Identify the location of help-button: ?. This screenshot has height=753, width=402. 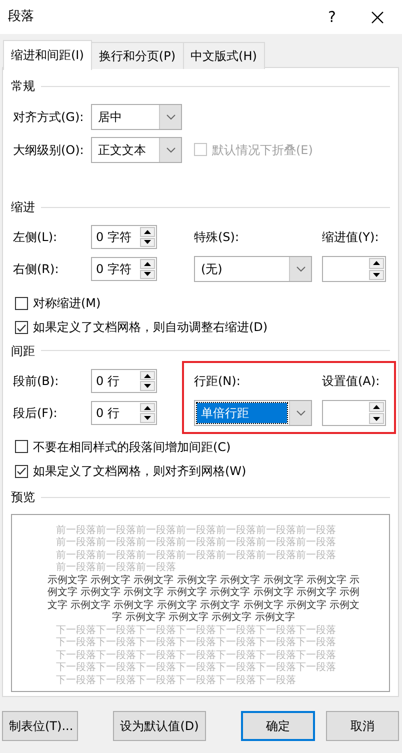
(332, 17).